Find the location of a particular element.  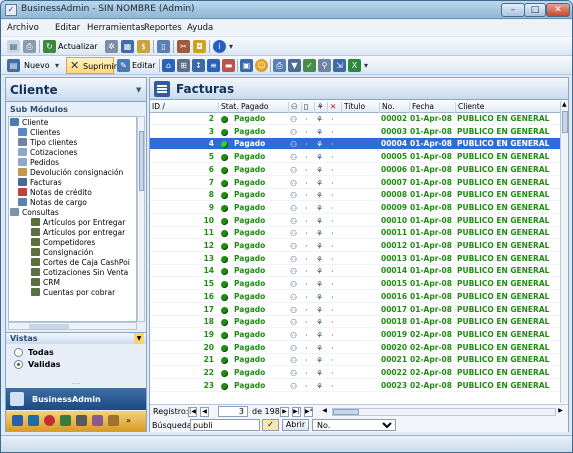

new-button: Nuevo is located at coordinates (37, 65).